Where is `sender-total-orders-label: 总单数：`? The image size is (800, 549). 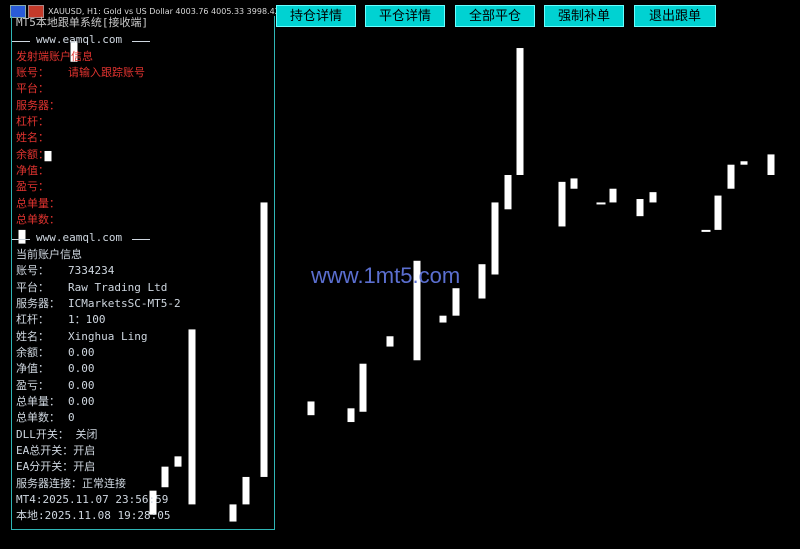 sender-total-orders-label: 总单数： is located at coordinates (38, 219).